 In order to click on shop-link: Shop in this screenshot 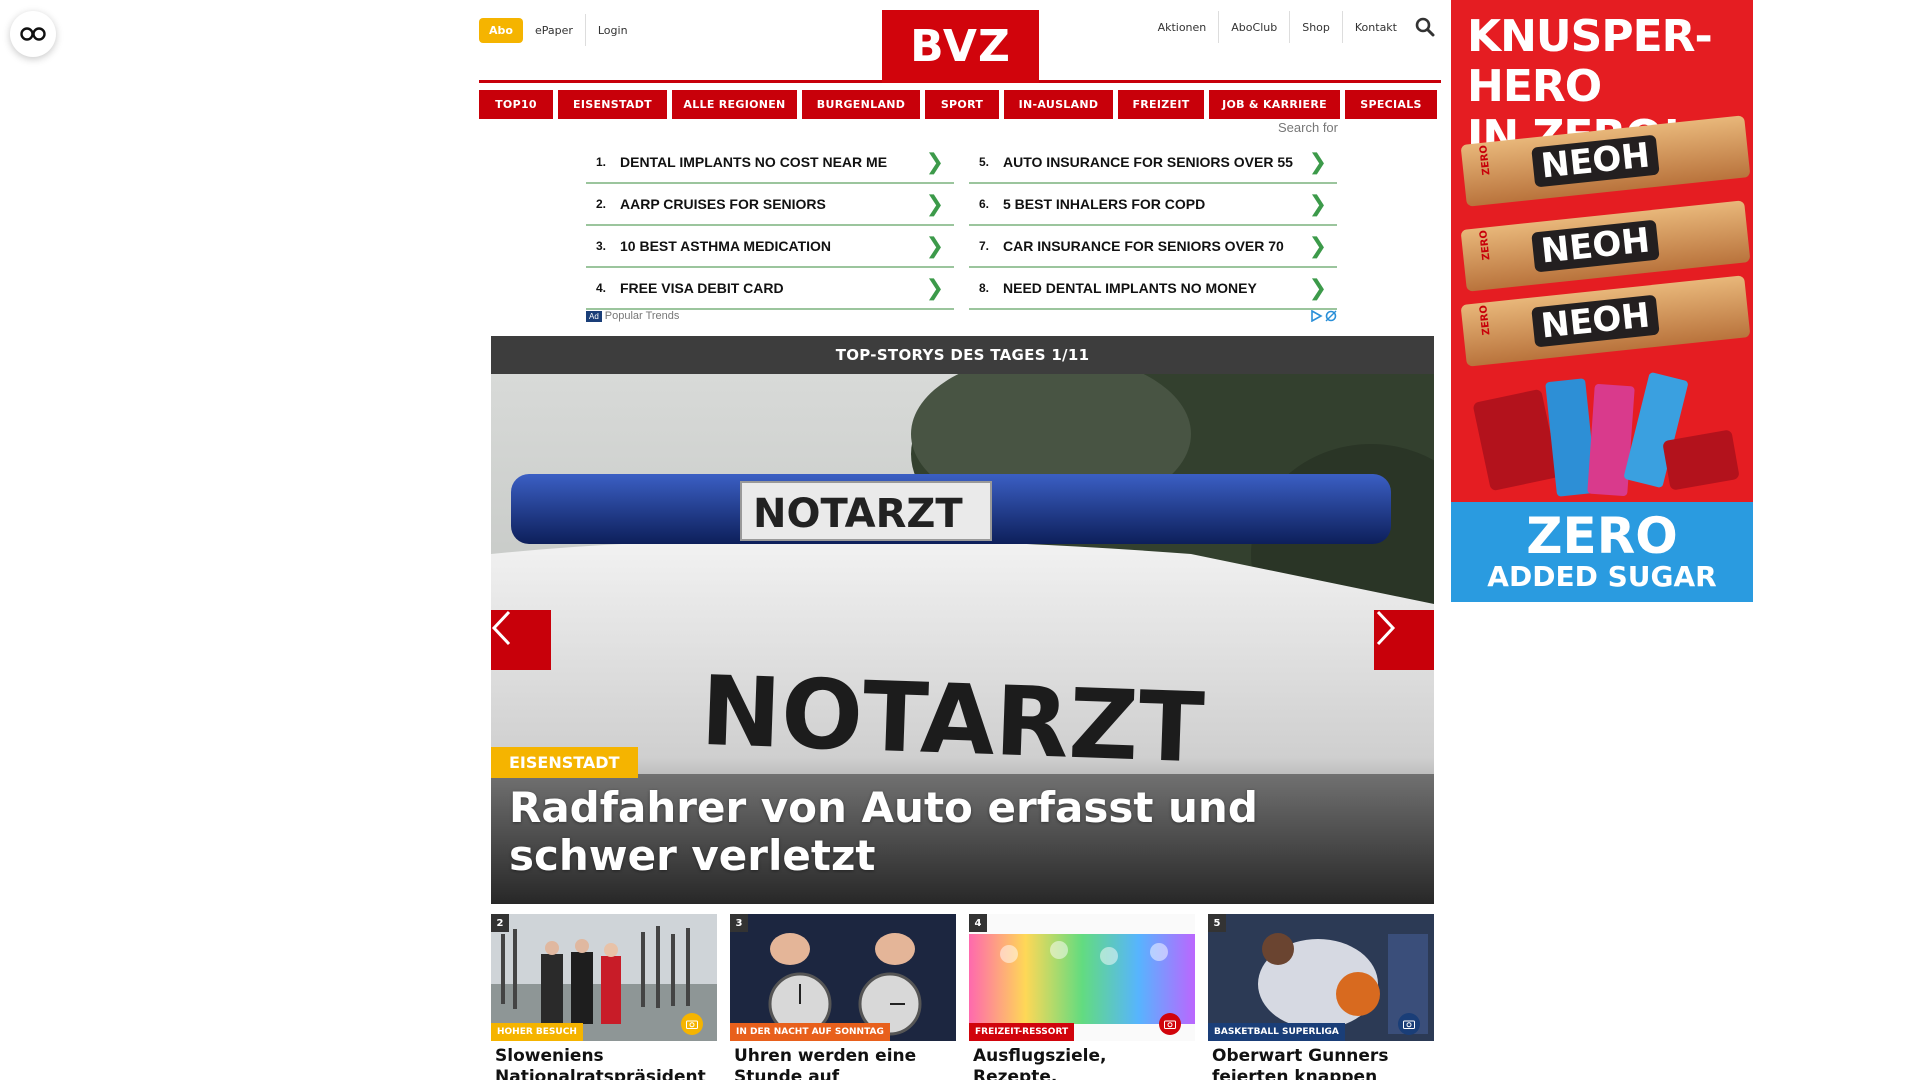, I will do `click(1315, 27)`.